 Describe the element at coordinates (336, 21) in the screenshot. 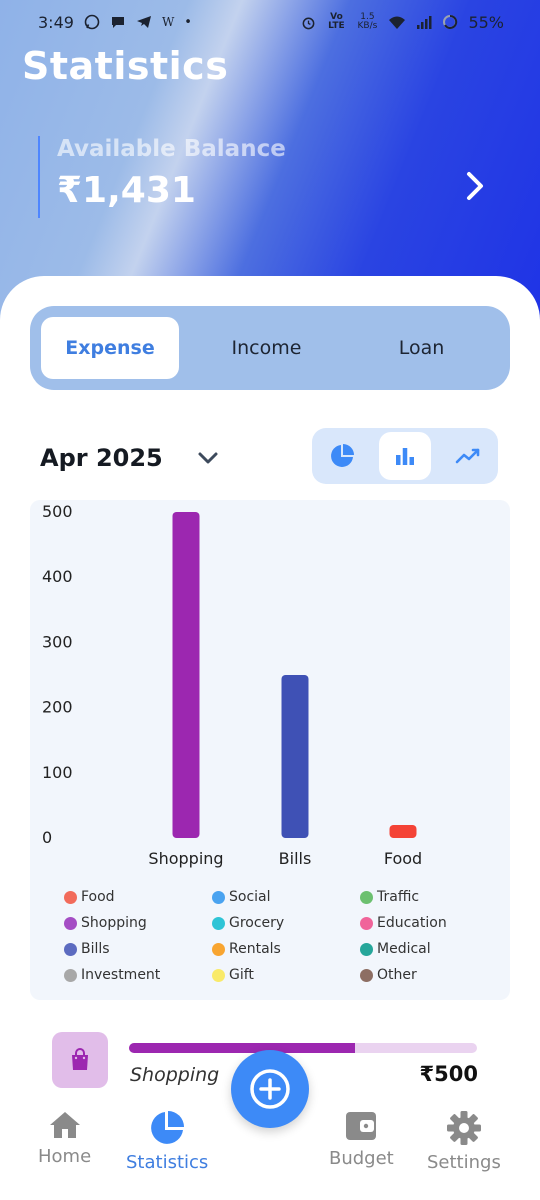

I see `volte-indicator: Vo LTE` at that location.